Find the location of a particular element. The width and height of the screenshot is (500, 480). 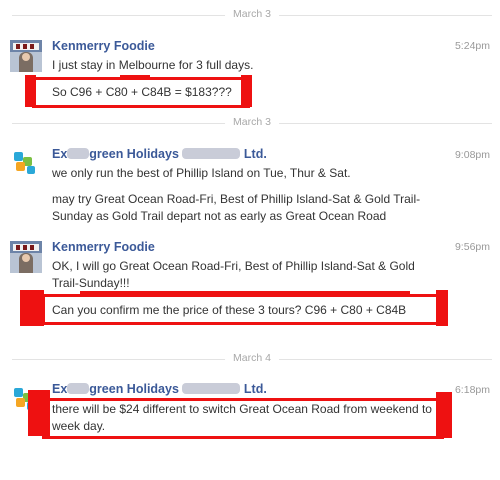

company-logo-icon is located at coordinates (26, 164).